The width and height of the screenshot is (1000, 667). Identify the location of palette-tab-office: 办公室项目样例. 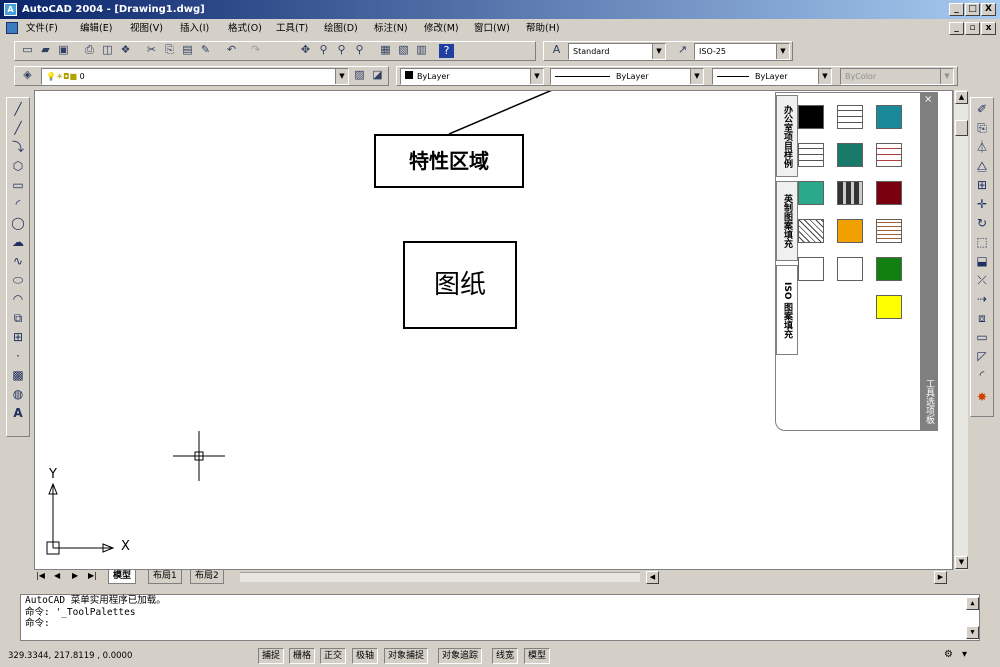
(787, 136).